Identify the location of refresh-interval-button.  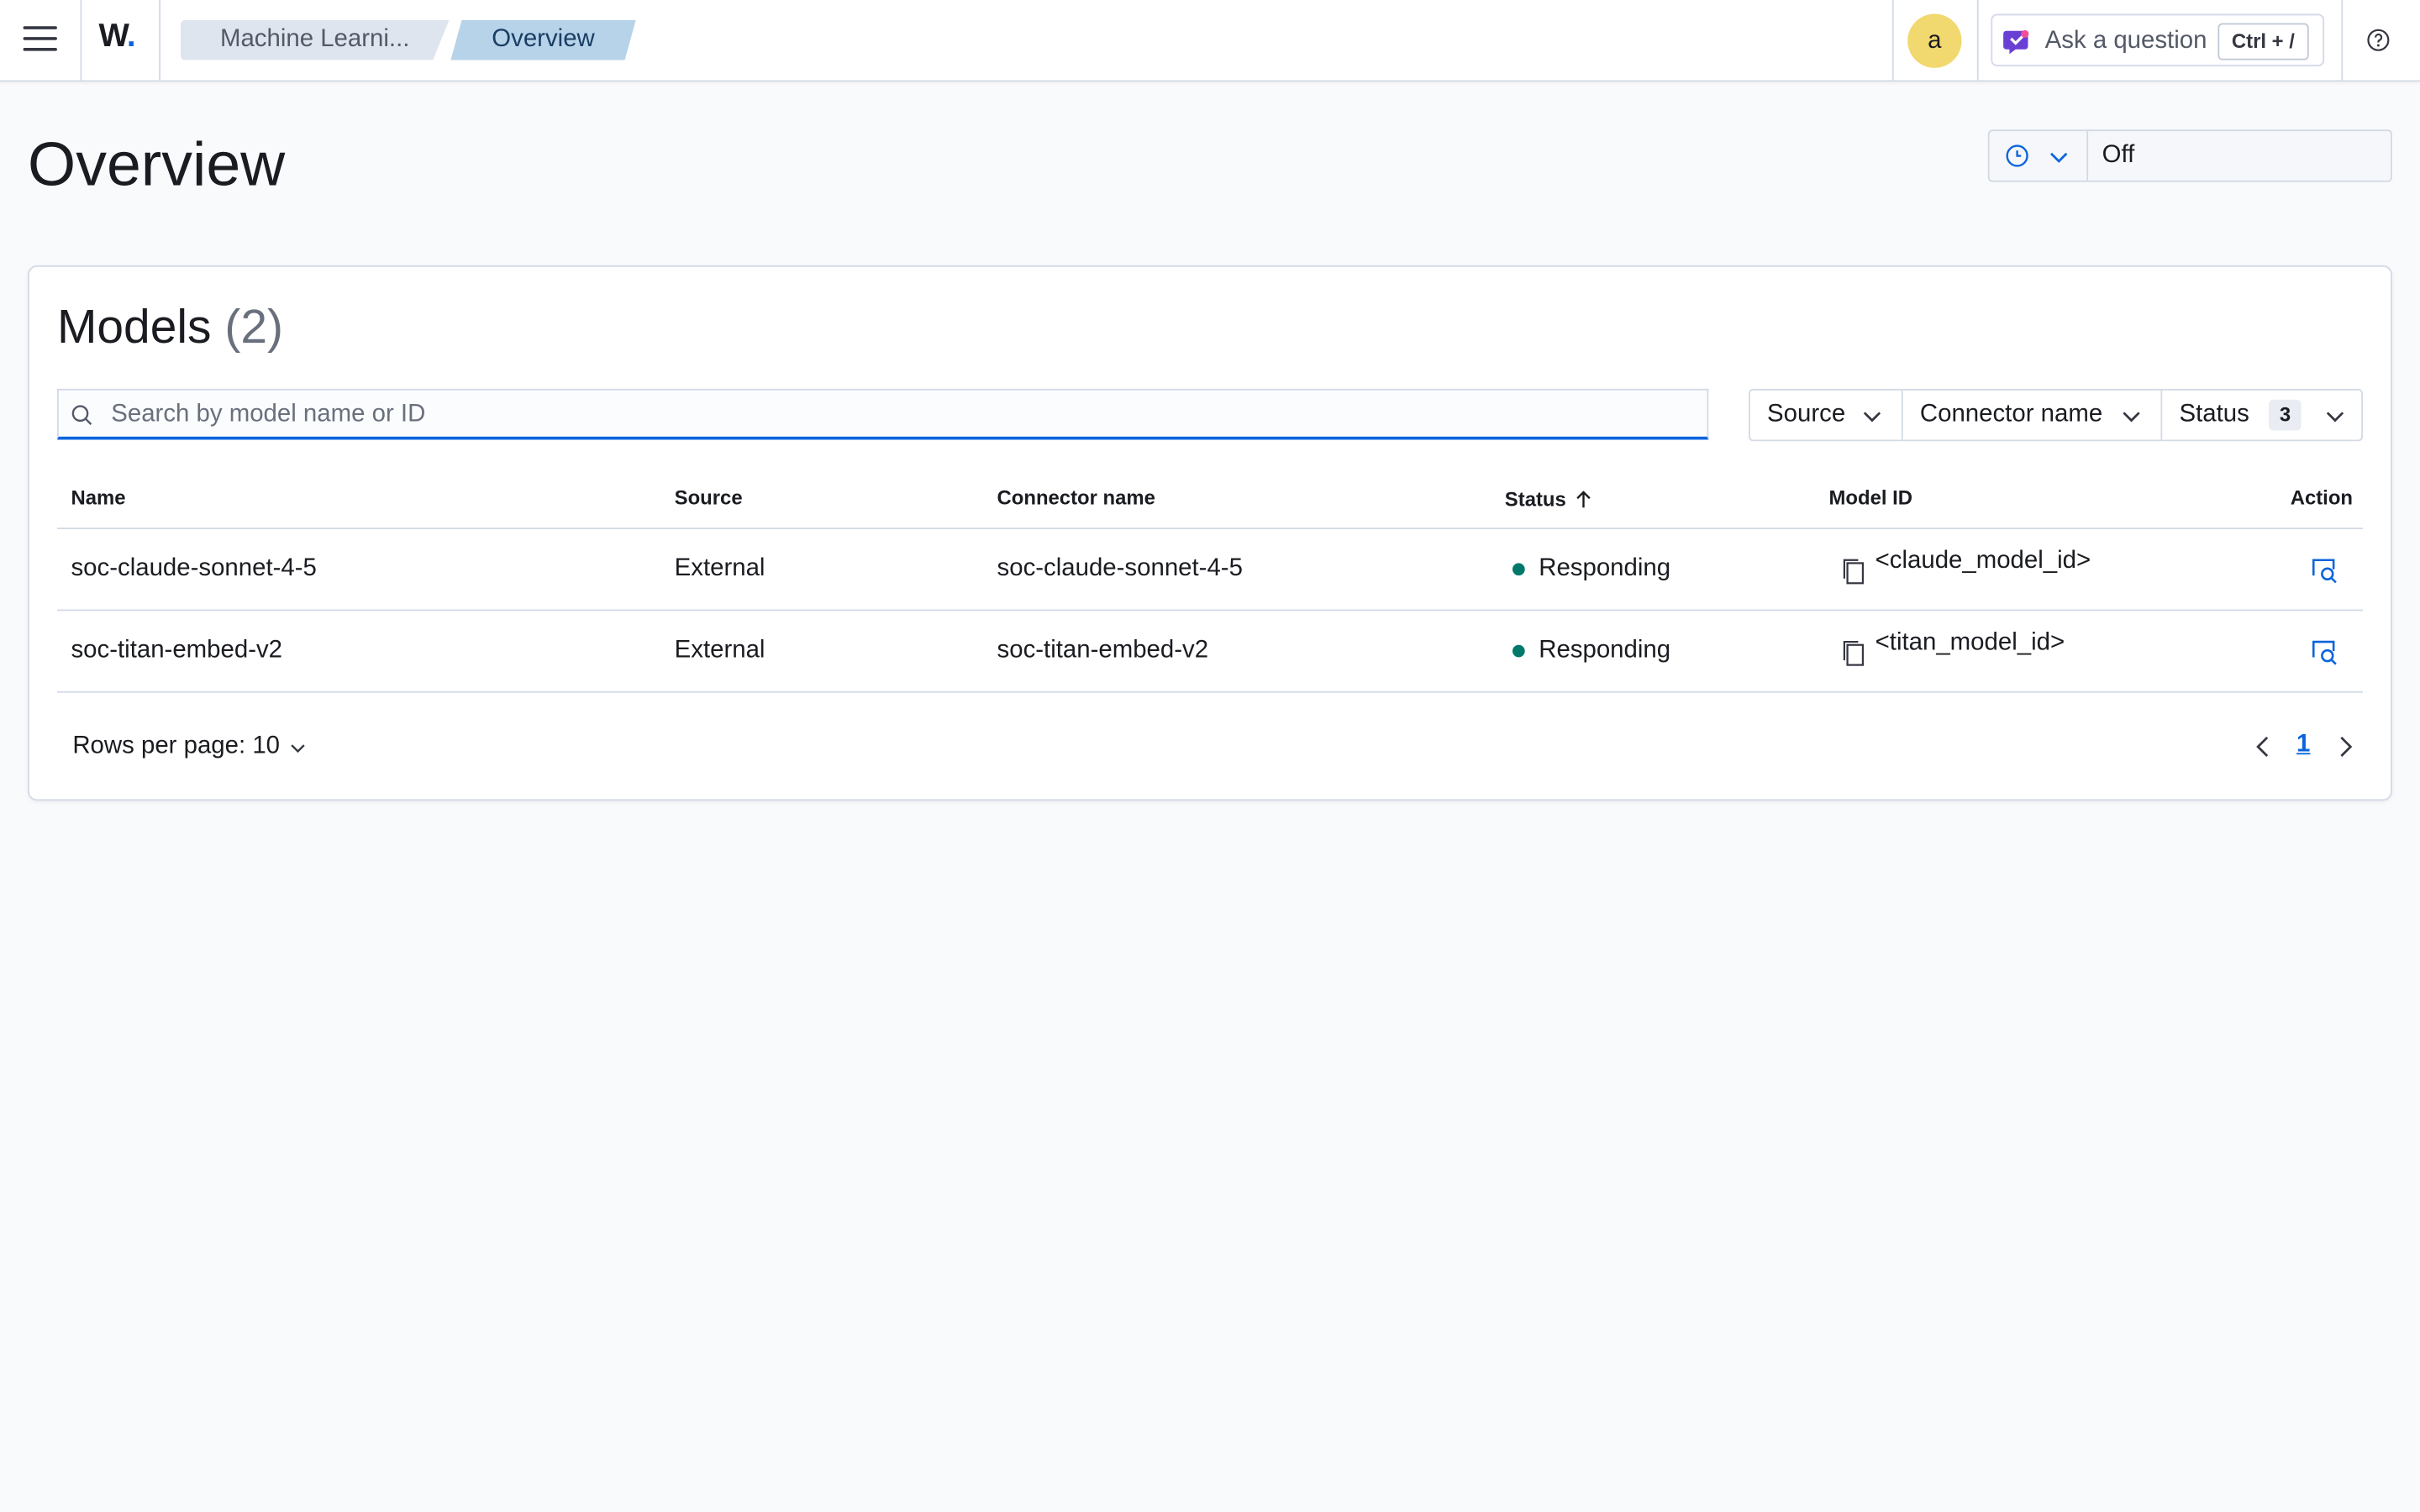
(2040, 156).